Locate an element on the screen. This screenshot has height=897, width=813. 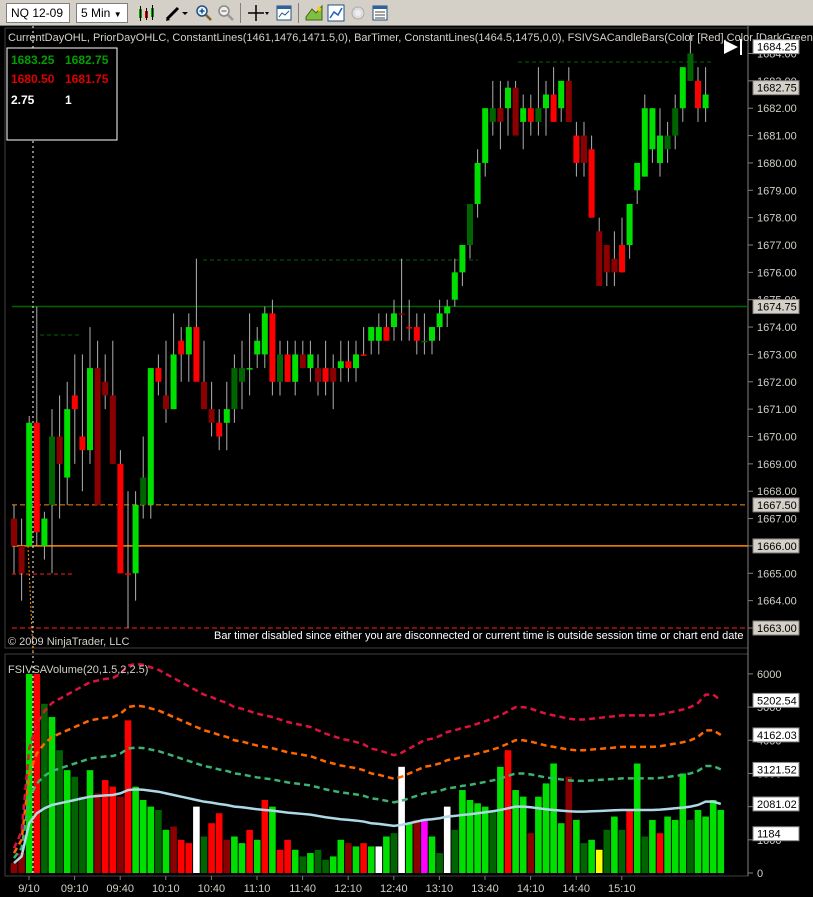
pencil-draw-icon is located at coordinates (177, 13).